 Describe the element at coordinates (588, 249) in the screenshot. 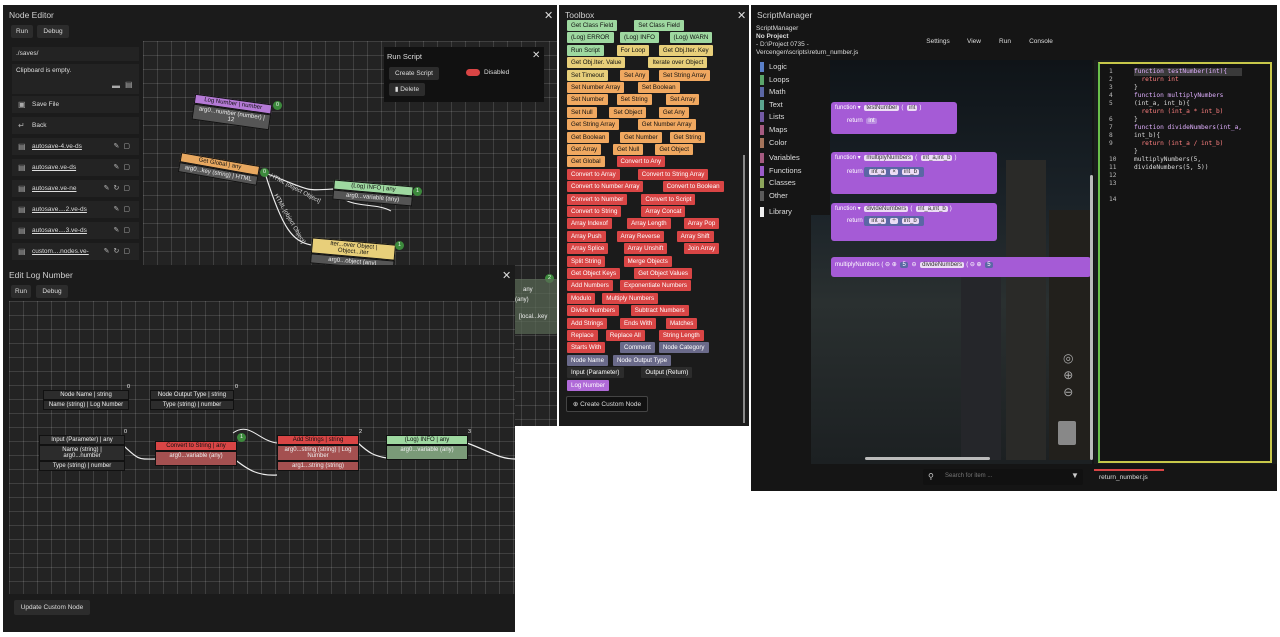

I see `toolbox-node-button: Array Splice` at that location.